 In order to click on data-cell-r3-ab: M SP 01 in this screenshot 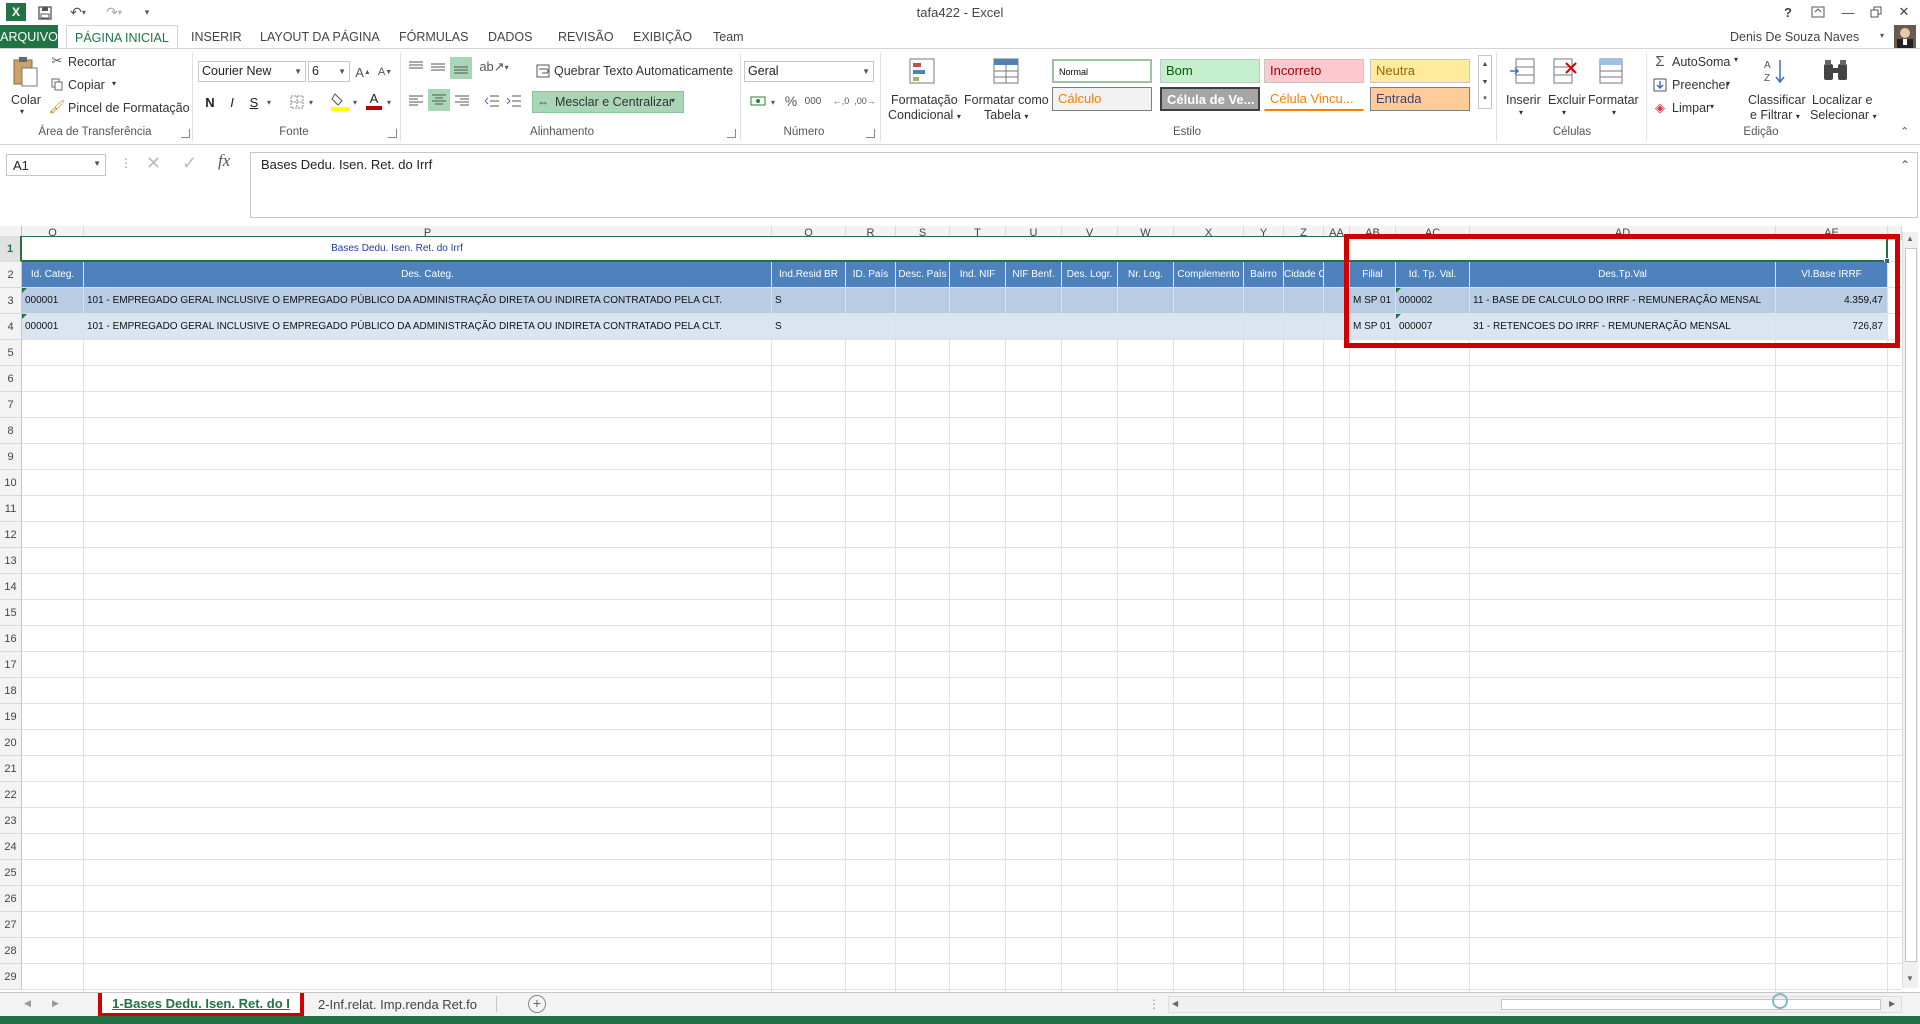, I will do `click(1372, 300)`.